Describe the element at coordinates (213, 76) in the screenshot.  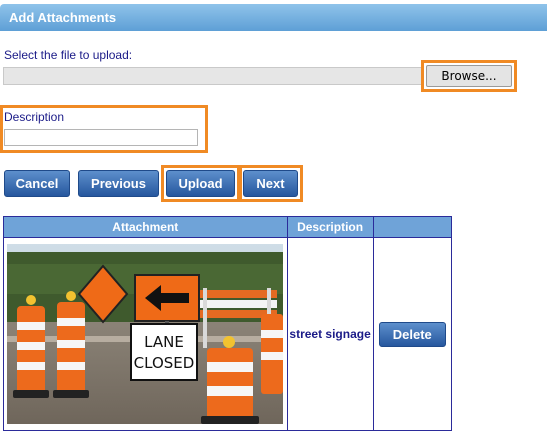
I see `file-path-field` at that location.